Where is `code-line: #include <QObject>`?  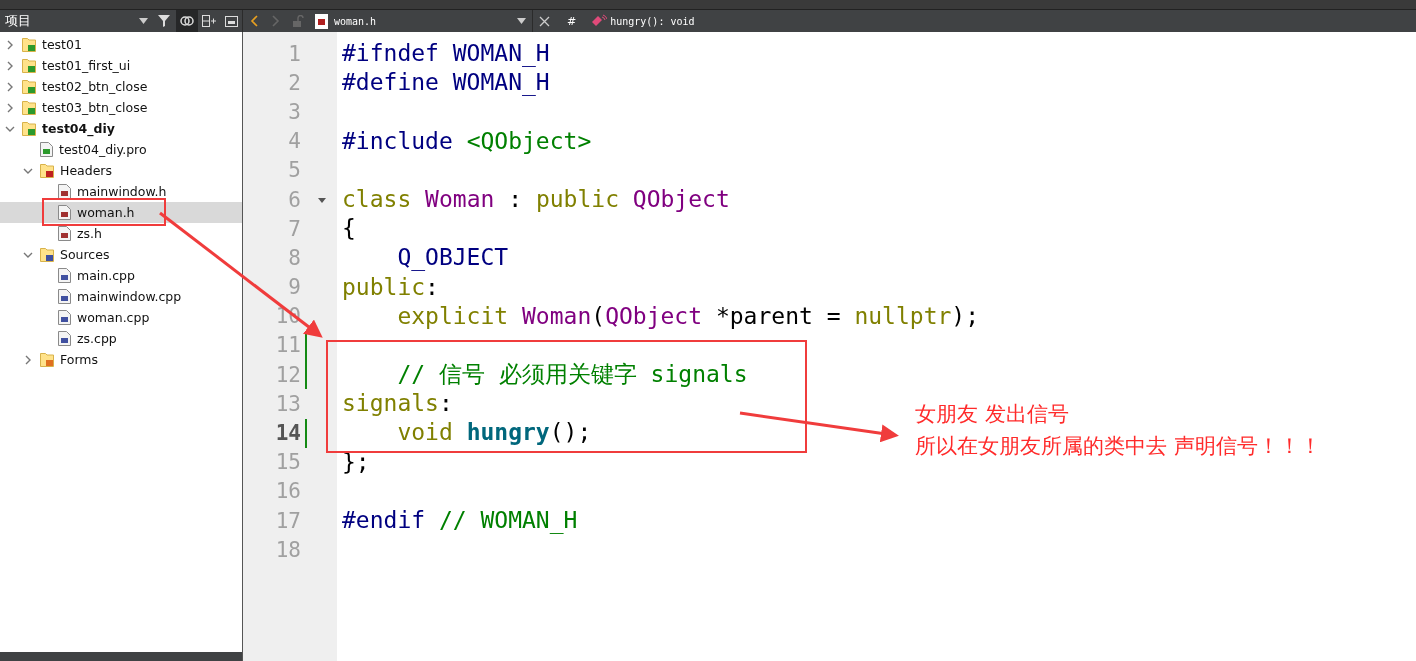
code-line: #include <QObject> is located at coordinates (467, 141).